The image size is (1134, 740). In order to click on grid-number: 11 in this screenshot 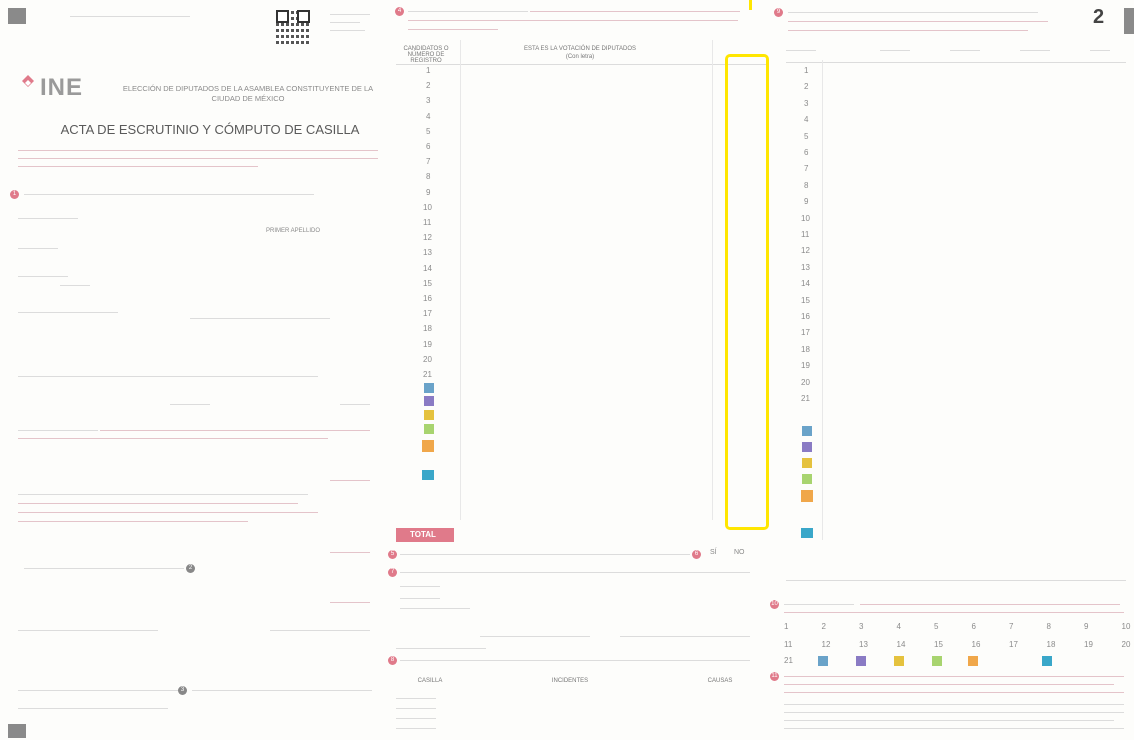, I will do `click(788, 644)`.